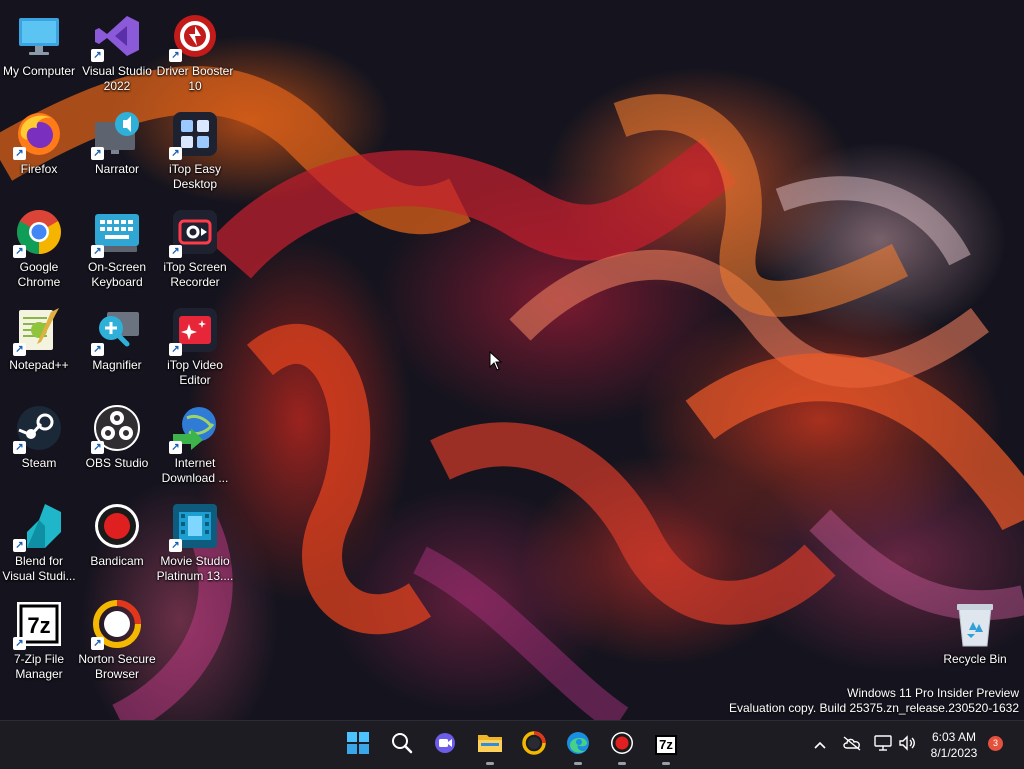 The height and width of the screenshot is (769, 1024). I want to click on desktop-icon-visual-studio: ↗ Visual Studio 2022, so click(117, 49).